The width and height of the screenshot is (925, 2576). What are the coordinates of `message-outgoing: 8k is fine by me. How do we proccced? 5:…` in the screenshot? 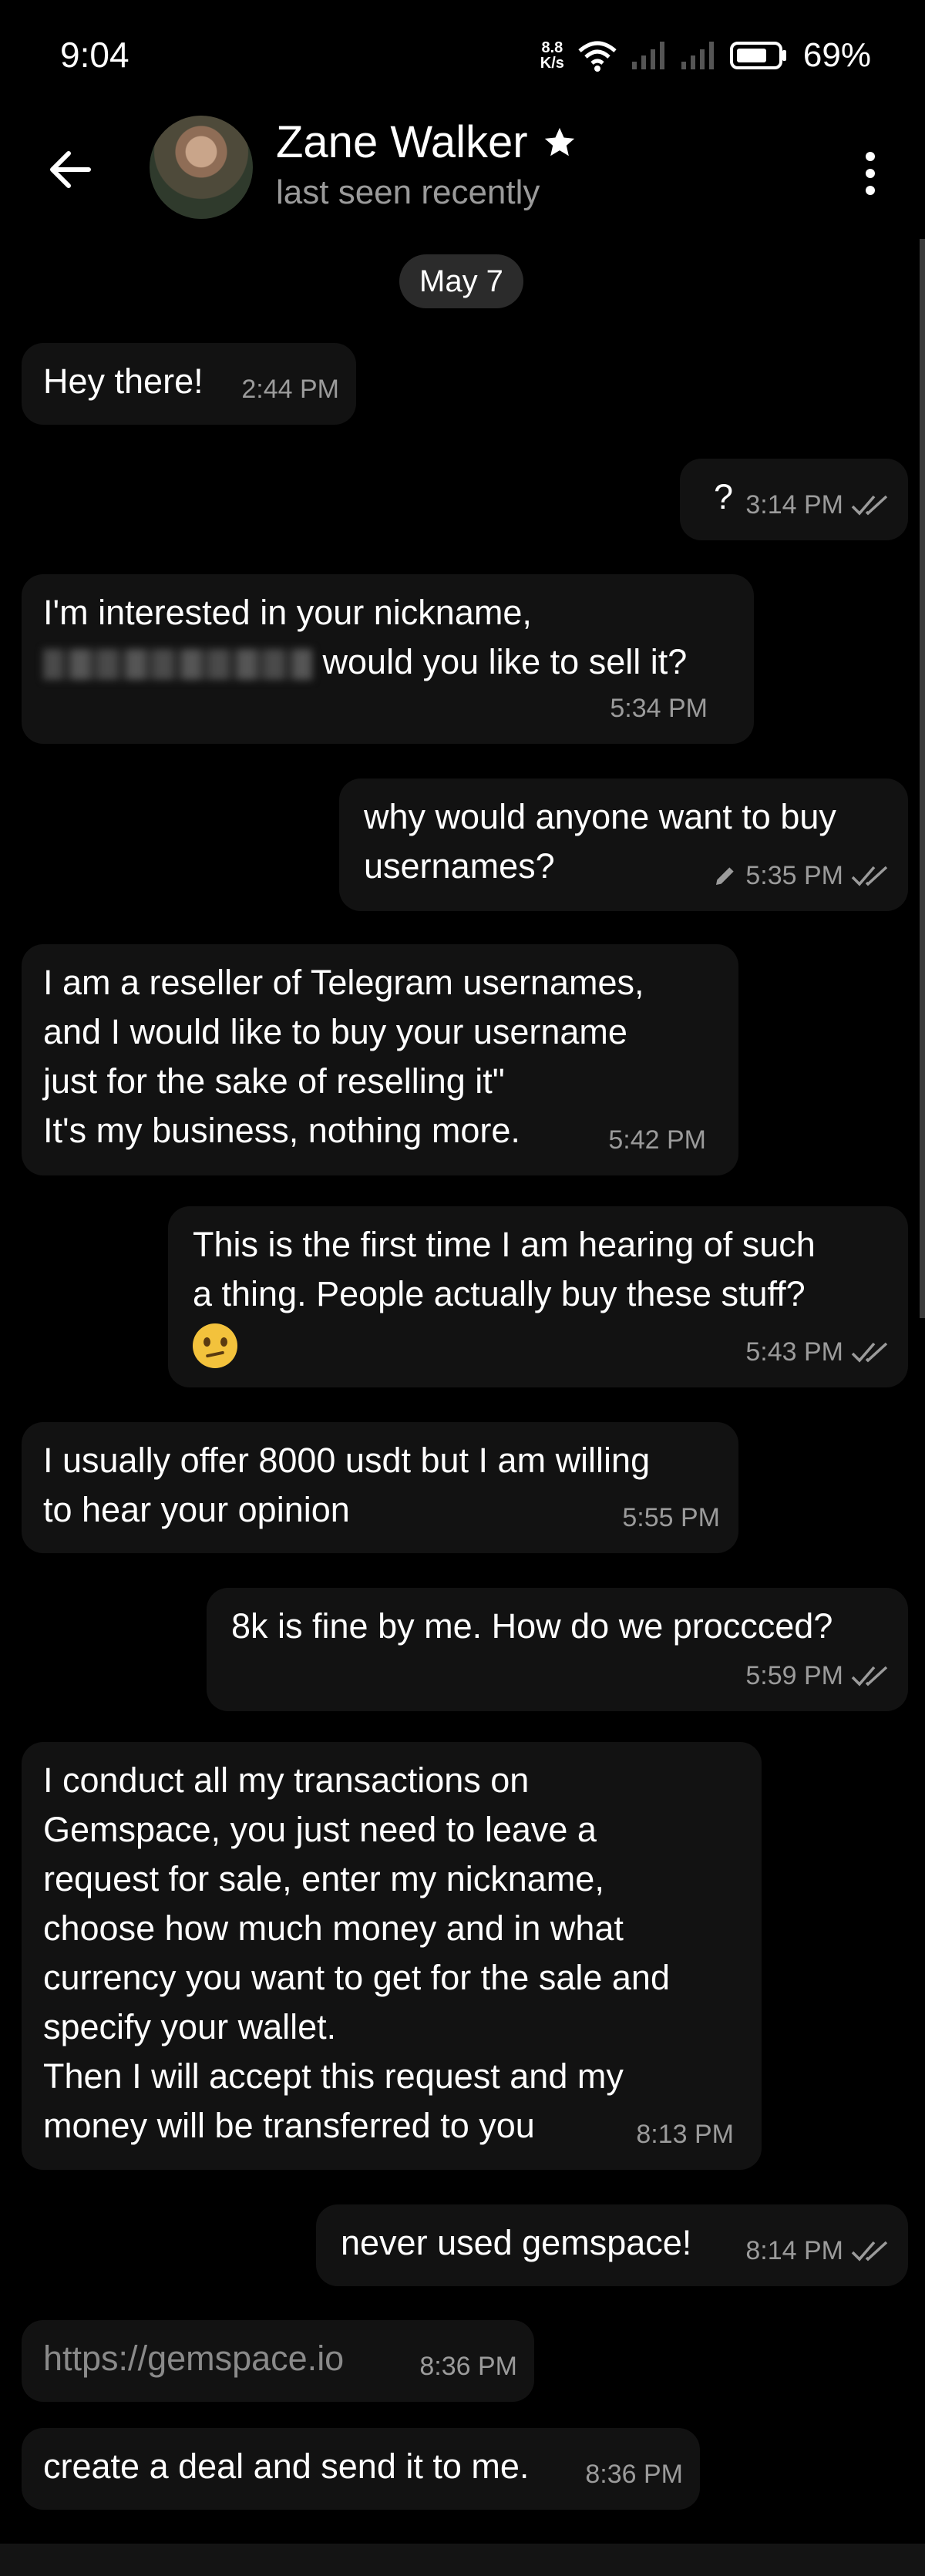 It's located at (557, 1649).